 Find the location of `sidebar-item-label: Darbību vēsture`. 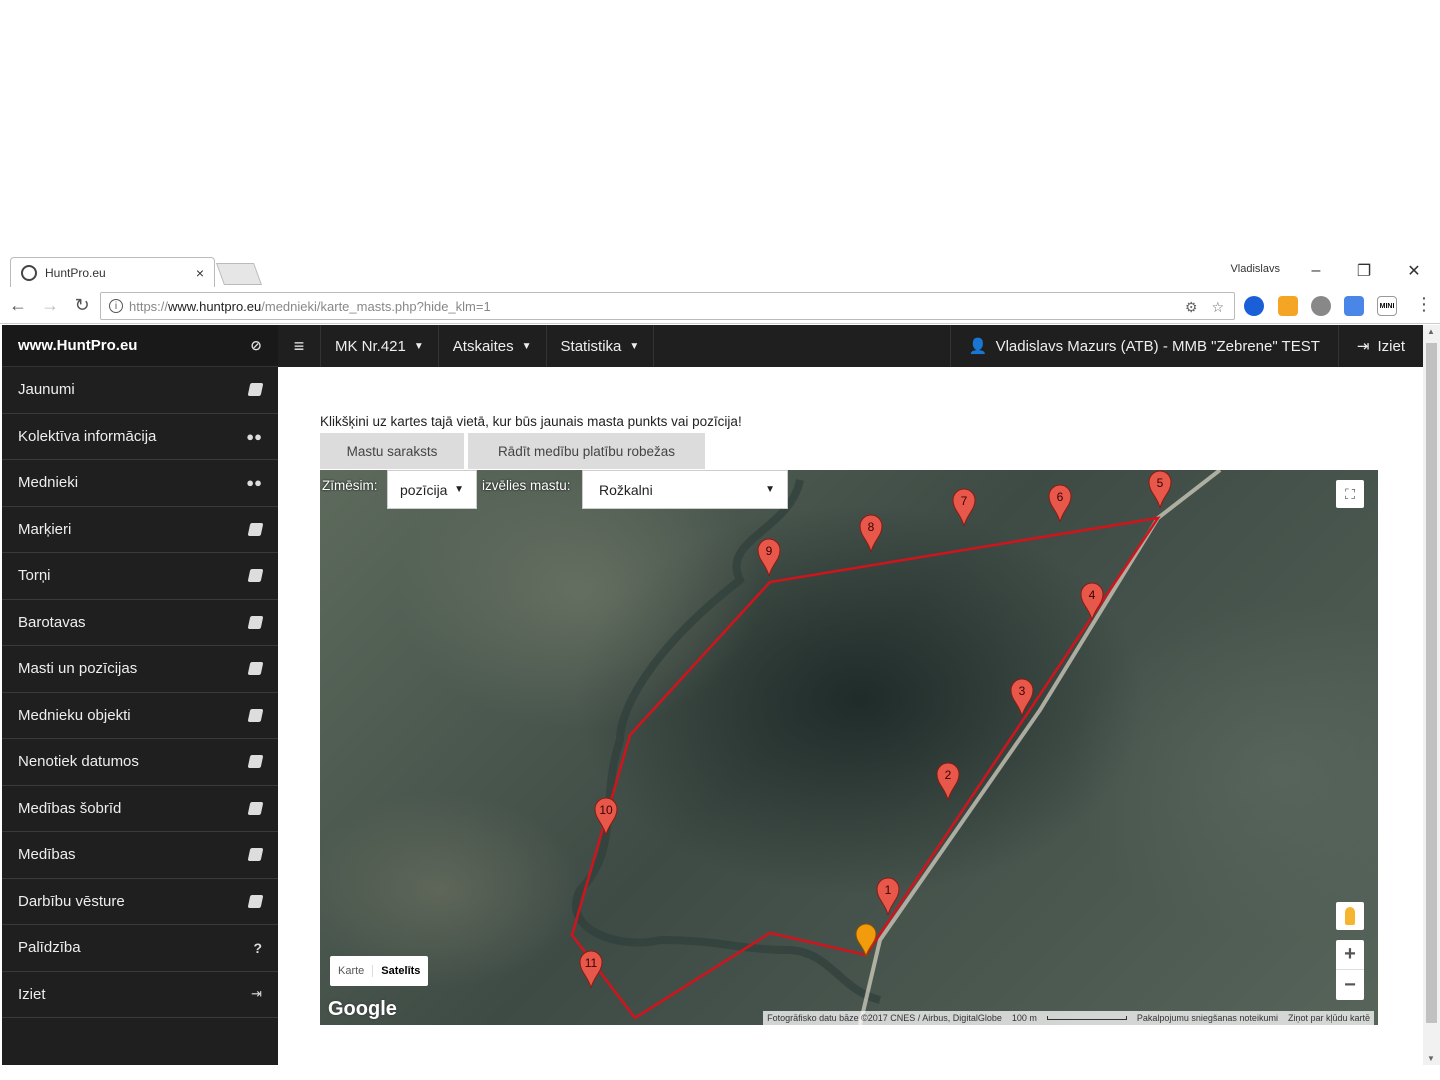

sidebar-item-label: Darbību vēsture is located at coordinates (71, 901).